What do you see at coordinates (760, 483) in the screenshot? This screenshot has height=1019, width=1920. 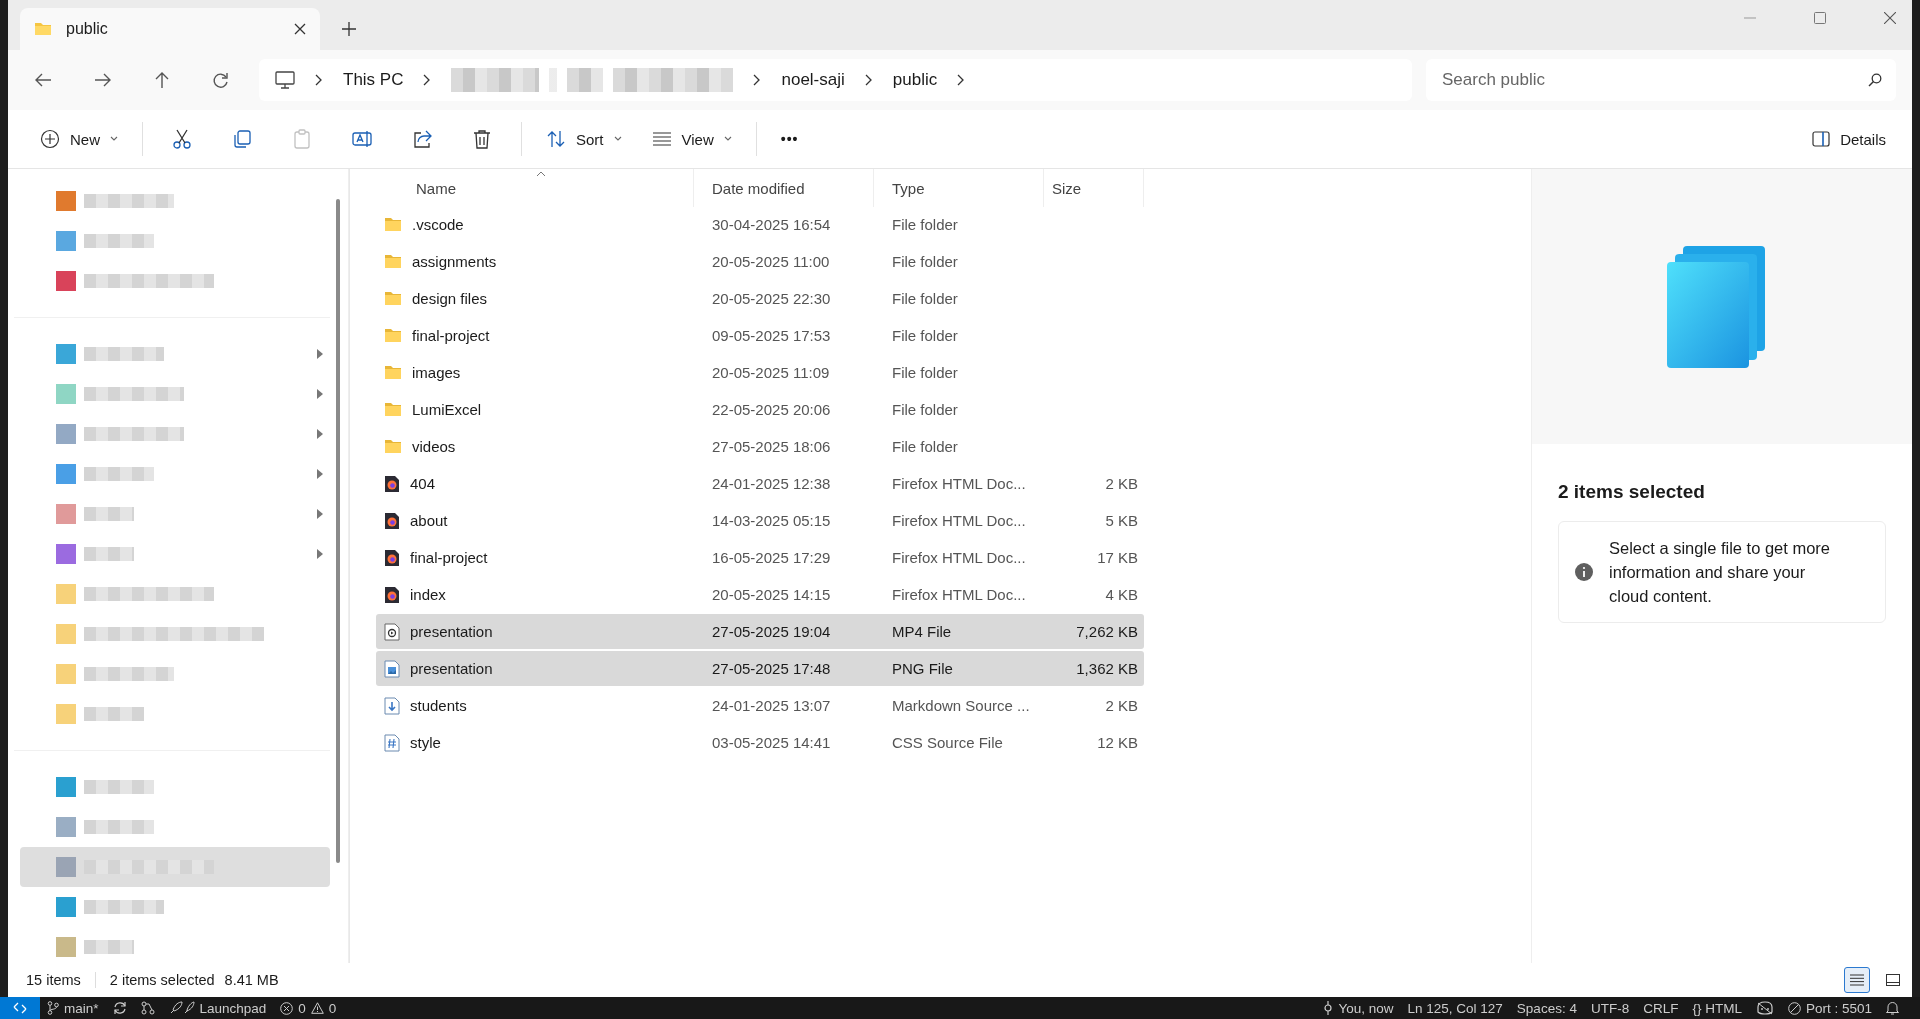 I see `file-row: 404 24-01-2025 12:38 Firefox HTML Doc... 2 KB` at bounding box center [760, 483].